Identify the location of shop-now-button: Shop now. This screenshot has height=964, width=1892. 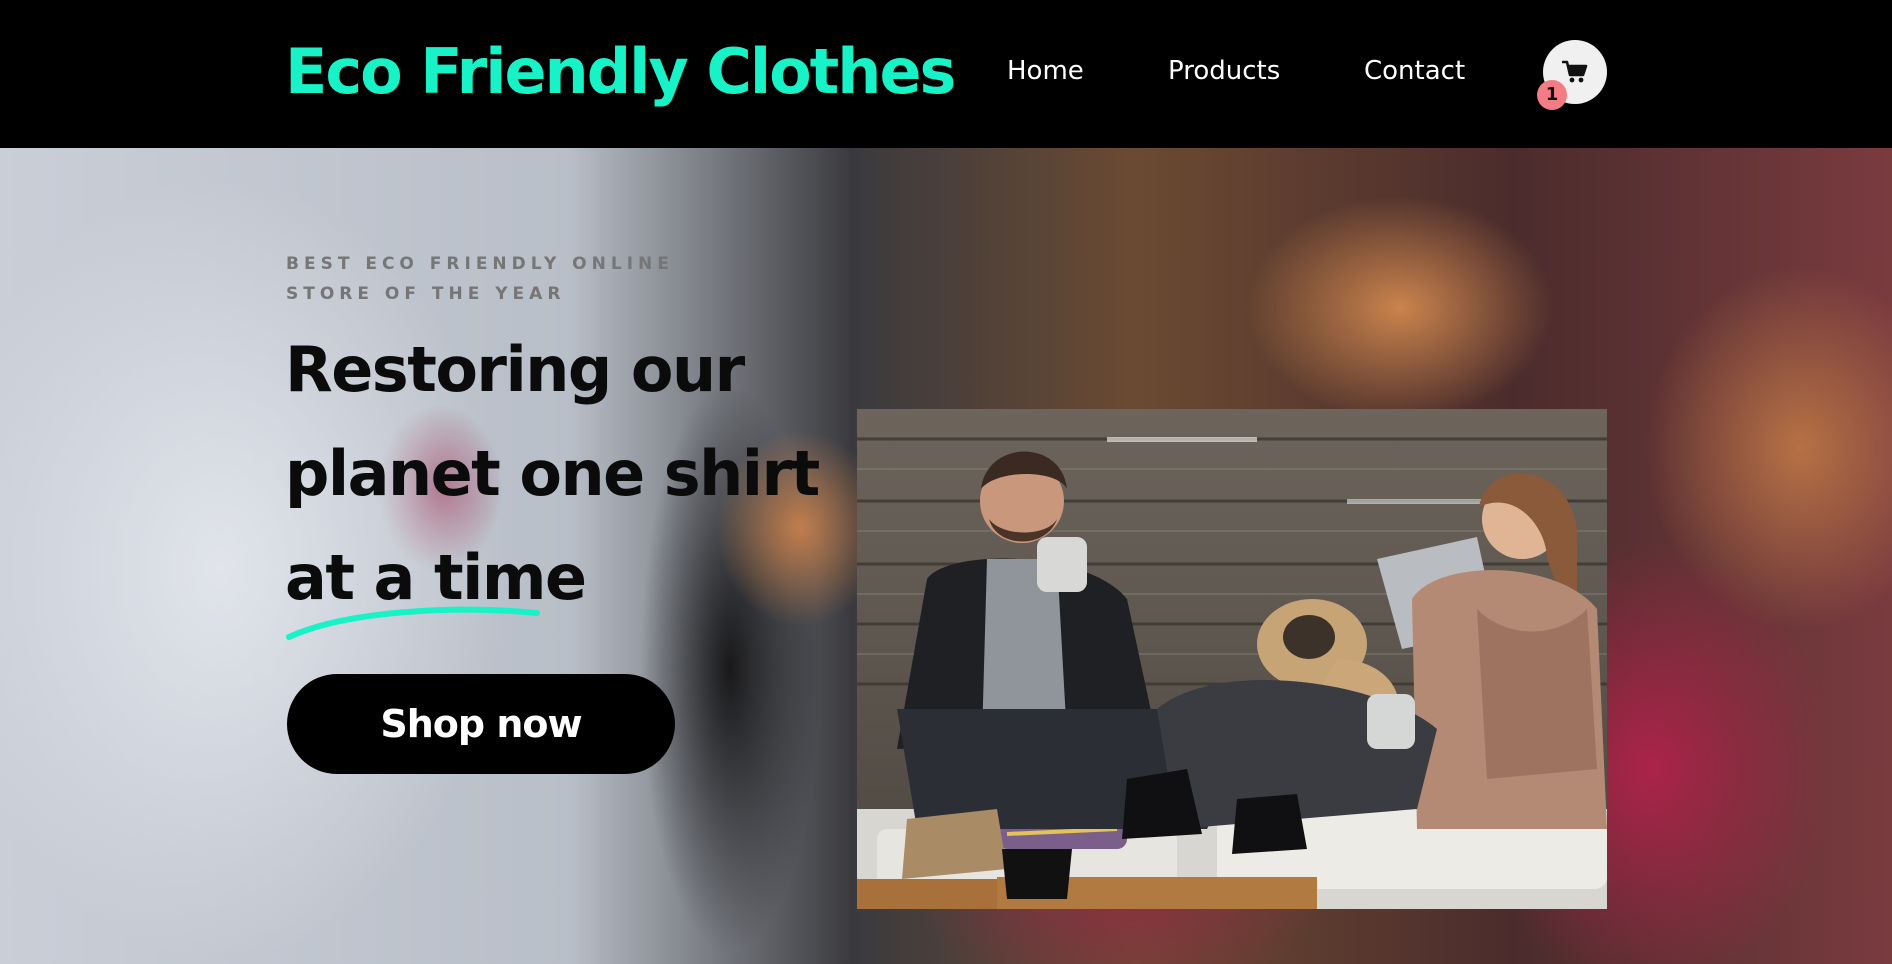
(481, 724).